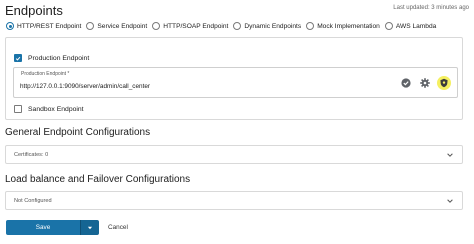 The width and height of the screenshot is (474, 244). I want to click on radio-aws-lambda: AWS Lambda, so click(410, 26).